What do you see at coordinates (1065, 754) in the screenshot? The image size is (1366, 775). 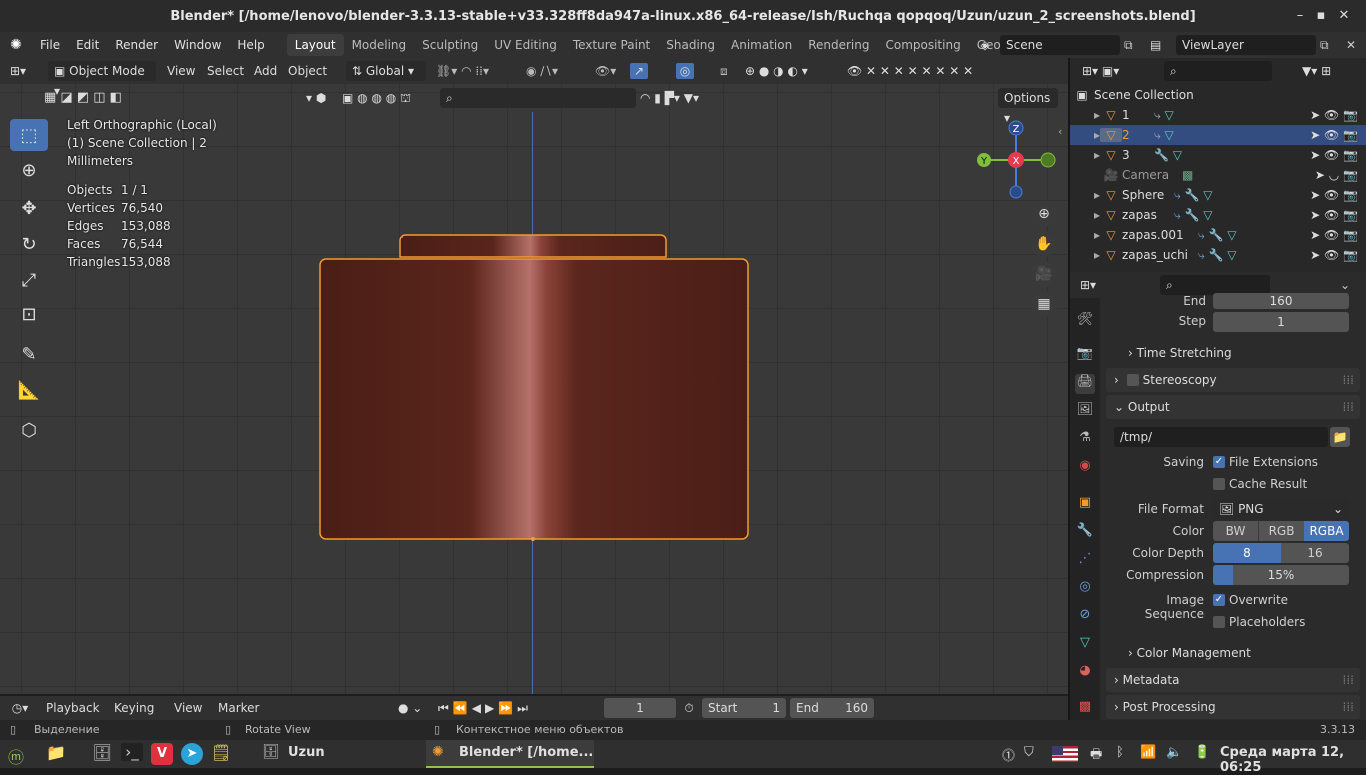 I see `us-flag-icon` at bounding box center [1065, 754].